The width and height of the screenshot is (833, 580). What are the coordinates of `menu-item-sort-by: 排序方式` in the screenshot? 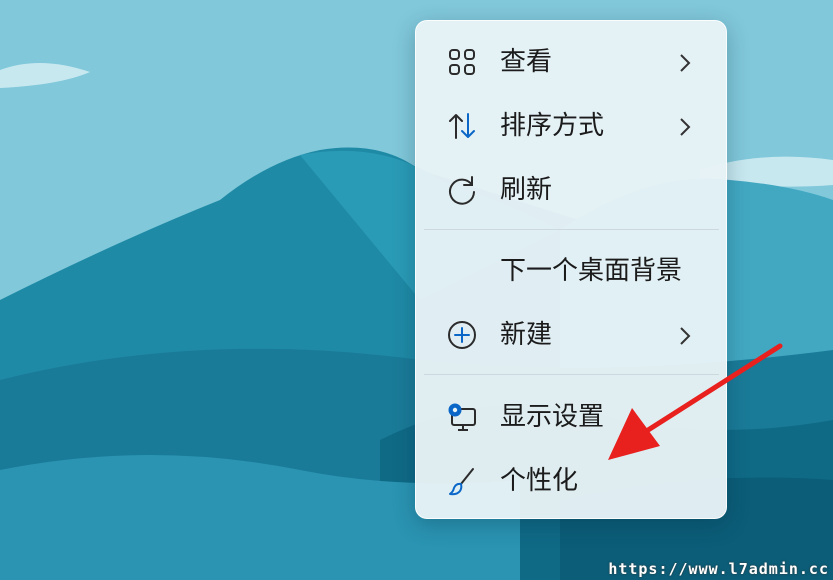 It's located at (571, 126).